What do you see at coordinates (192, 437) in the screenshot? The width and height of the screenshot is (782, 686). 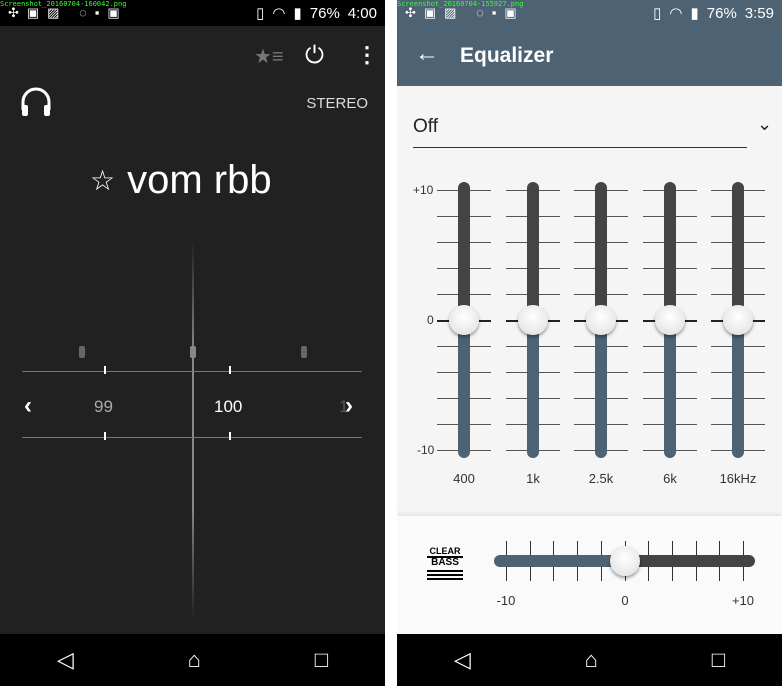 I see `frequency-scale-bottom` at bounding box center [192, 437].